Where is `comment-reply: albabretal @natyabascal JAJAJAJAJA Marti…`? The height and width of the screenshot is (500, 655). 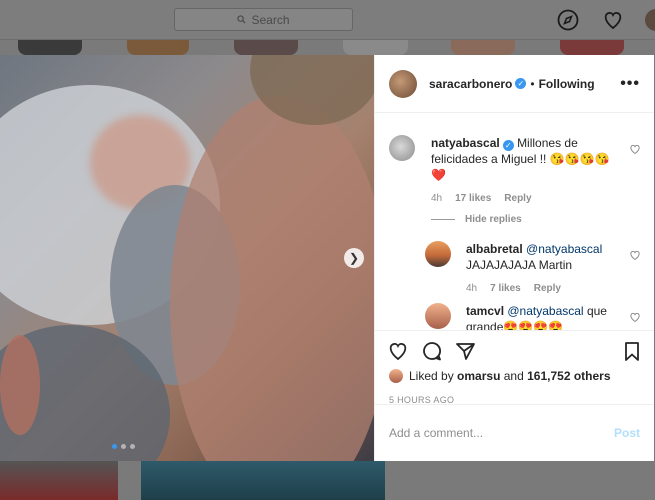
comment-reply: albabretal @natyabascal JAJAJAJAJA Marti… is located at coordinates (515, 267).